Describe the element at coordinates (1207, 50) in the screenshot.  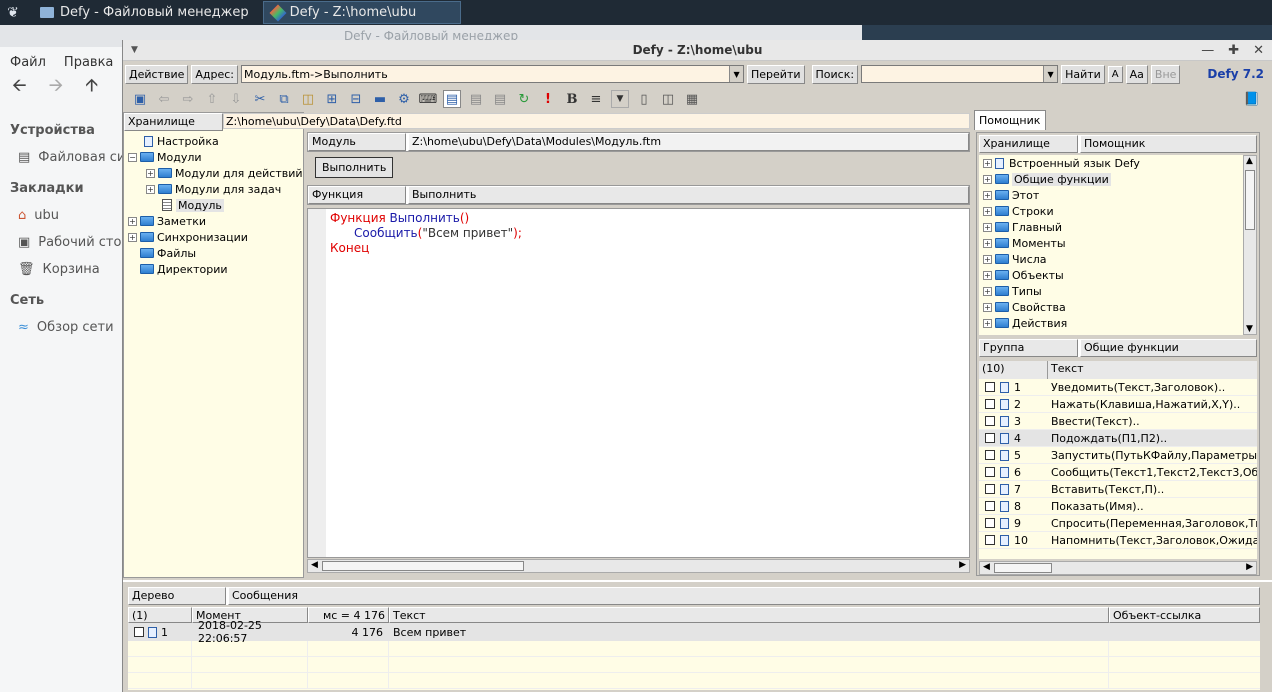
I see `minimize-icon: —` at that location.